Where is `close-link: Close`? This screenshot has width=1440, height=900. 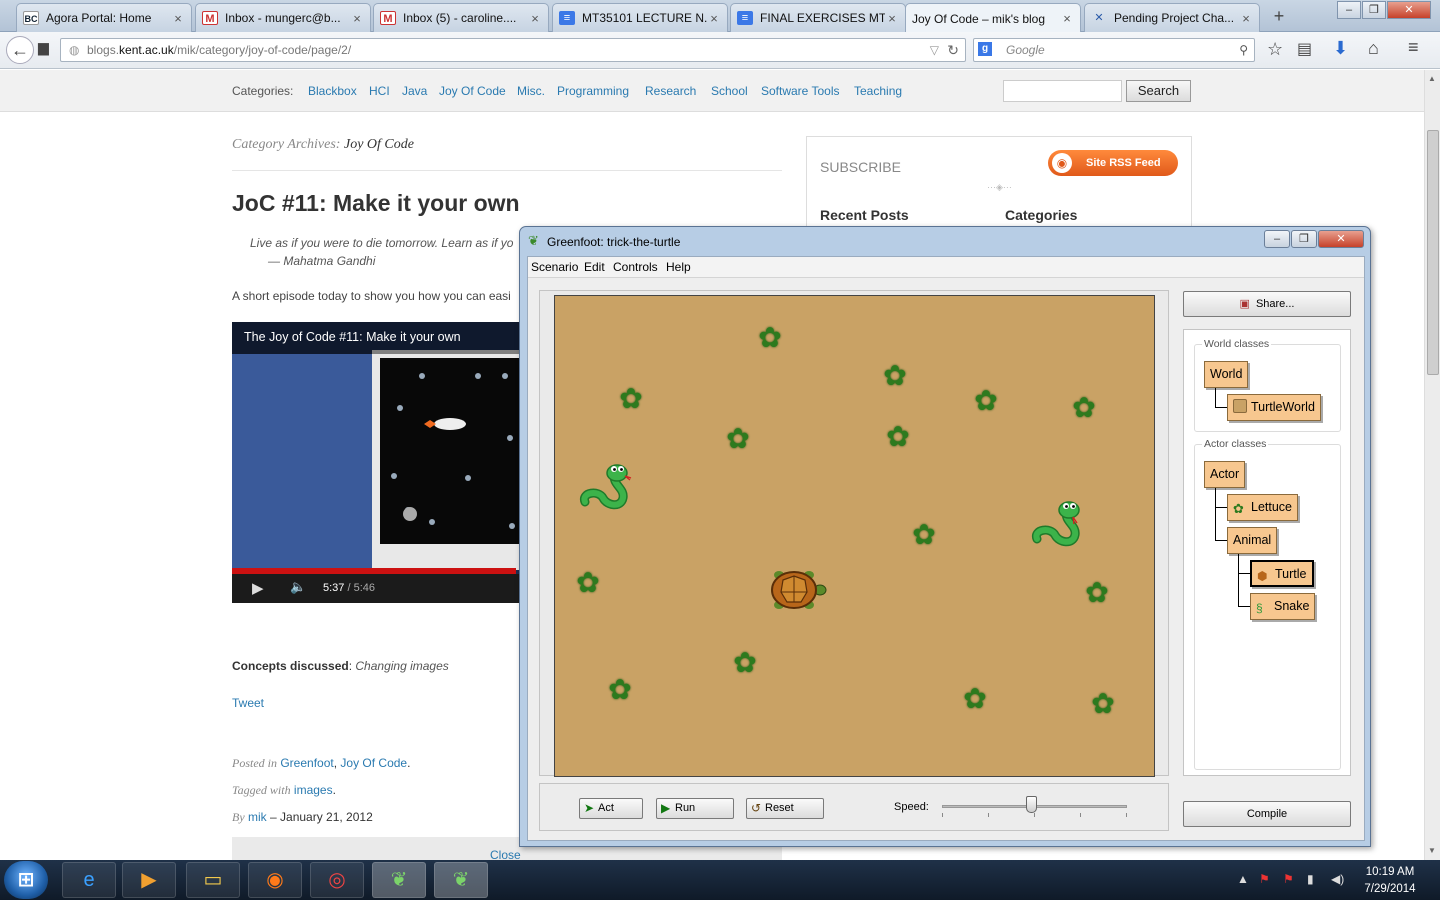
close-link: Close is located at coordinates (505, 854).